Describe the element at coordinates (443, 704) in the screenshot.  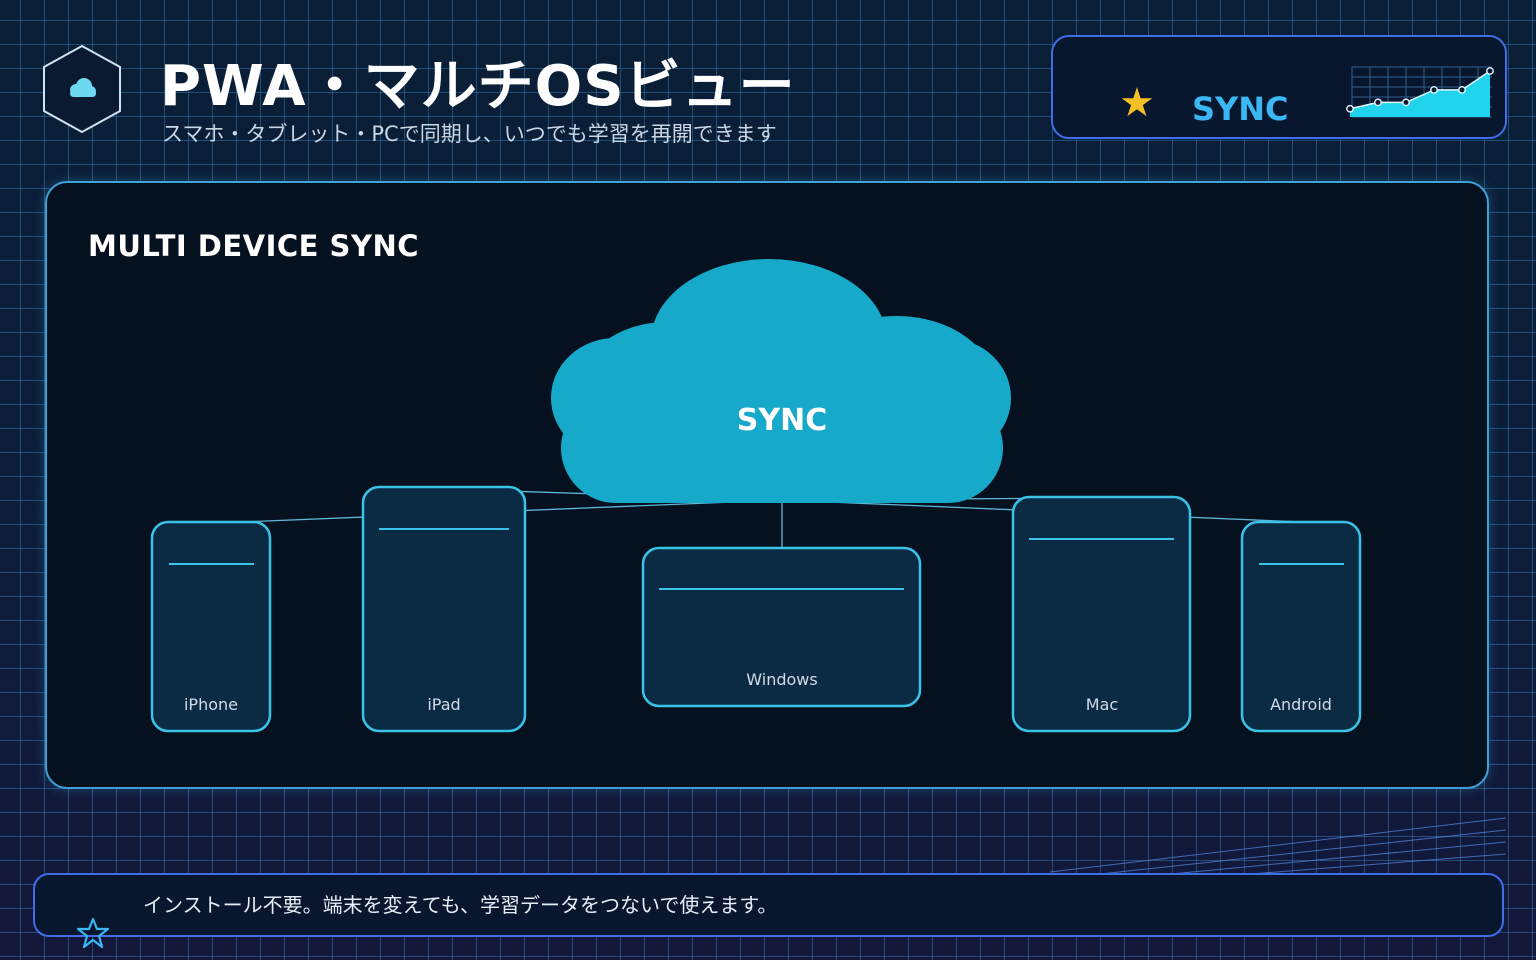
I see `device-label-ipad: iPad` at that location.